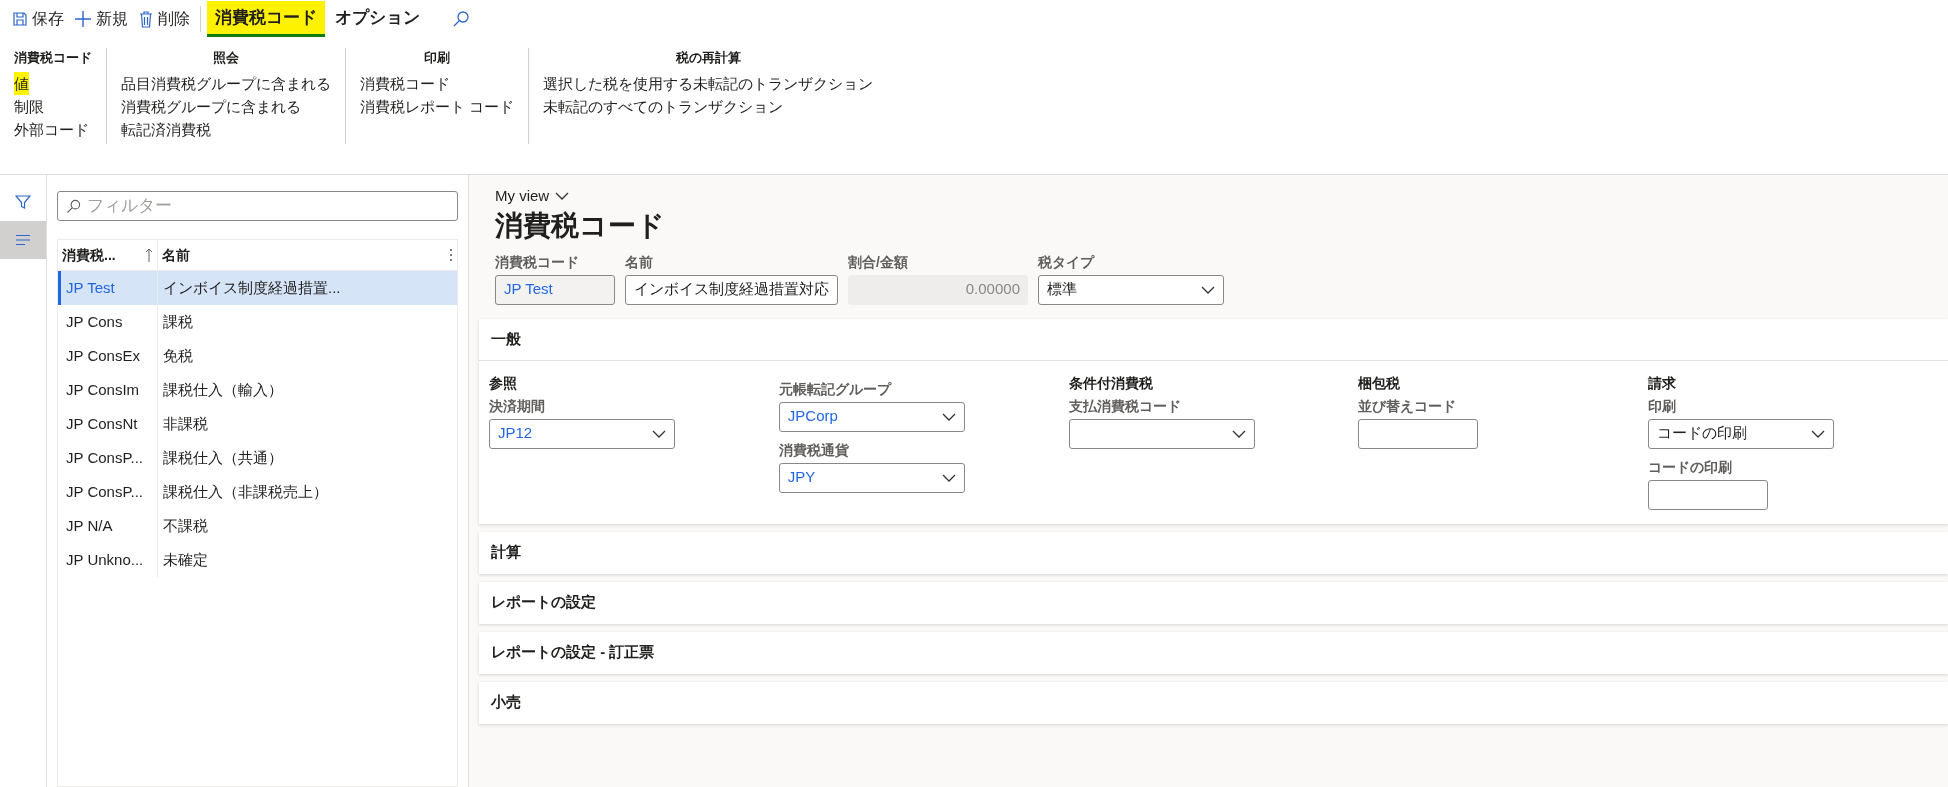  Describe the element at coordinates (166, 129) in the screenshot. I see `ribbon-item: 転記済消費税` at that location.